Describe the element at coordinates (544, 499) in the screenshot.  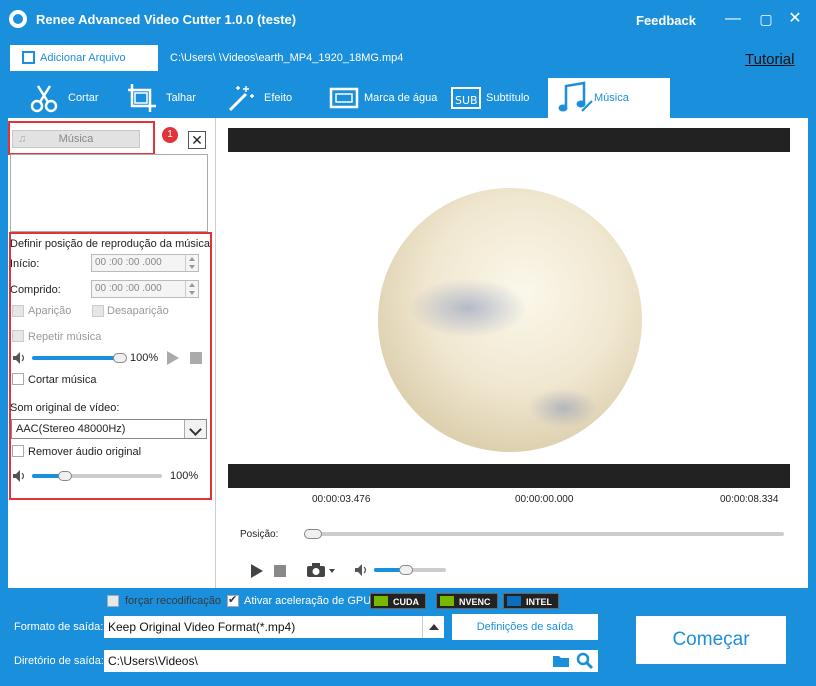
I see `time-current: 00:00:00.000` at that location.